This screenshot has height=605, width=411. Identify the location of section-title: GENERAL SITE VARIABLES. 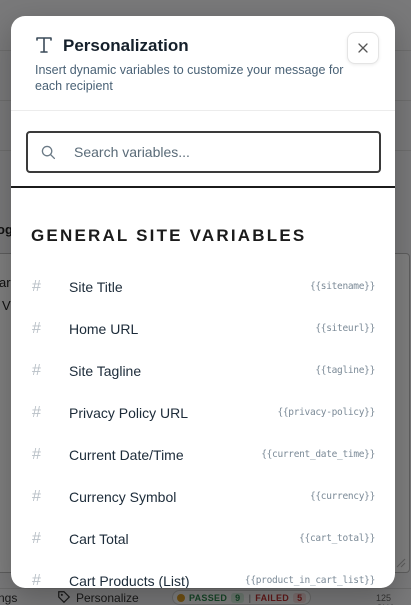
(169, 235).